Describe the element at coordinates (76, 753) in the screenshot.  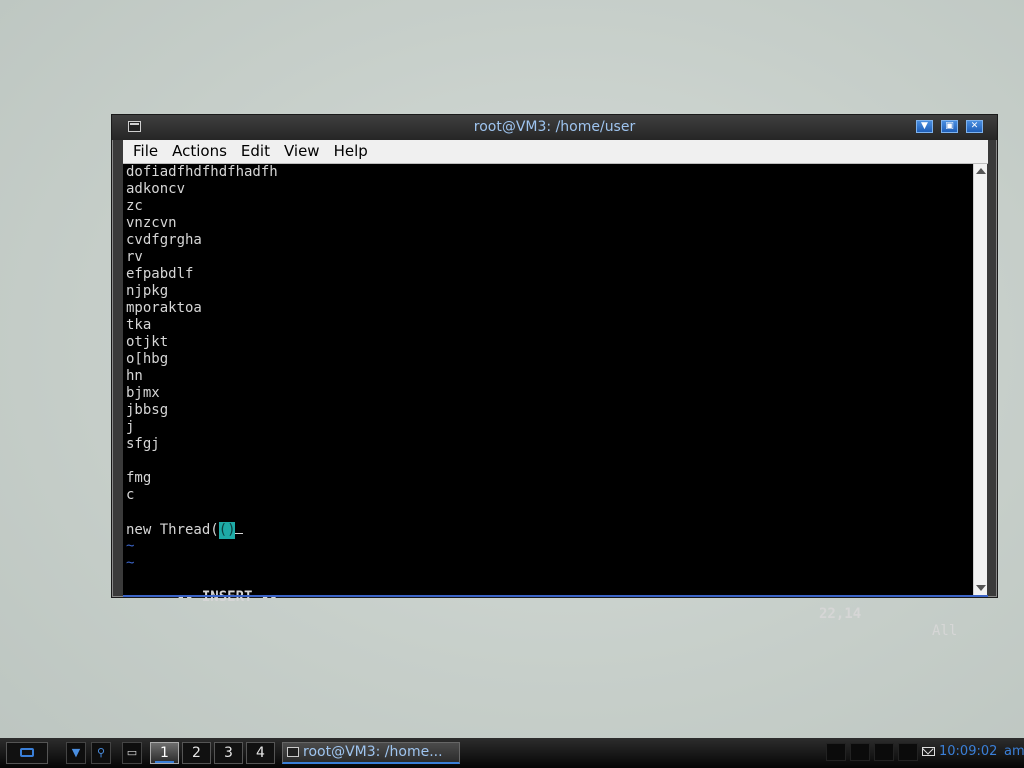
I see `chevron-down-icon: ▼` at that location.